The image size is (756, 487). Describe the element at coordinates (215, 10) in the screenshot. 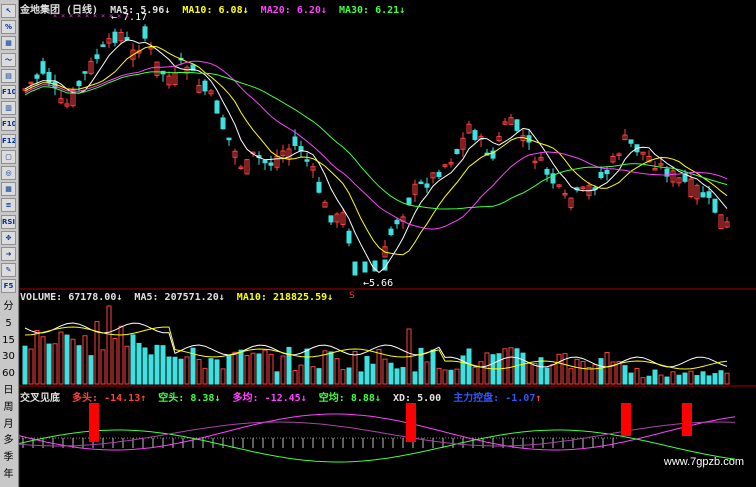

I see `ma10-readout: MA10: 6.08↓` at that location.